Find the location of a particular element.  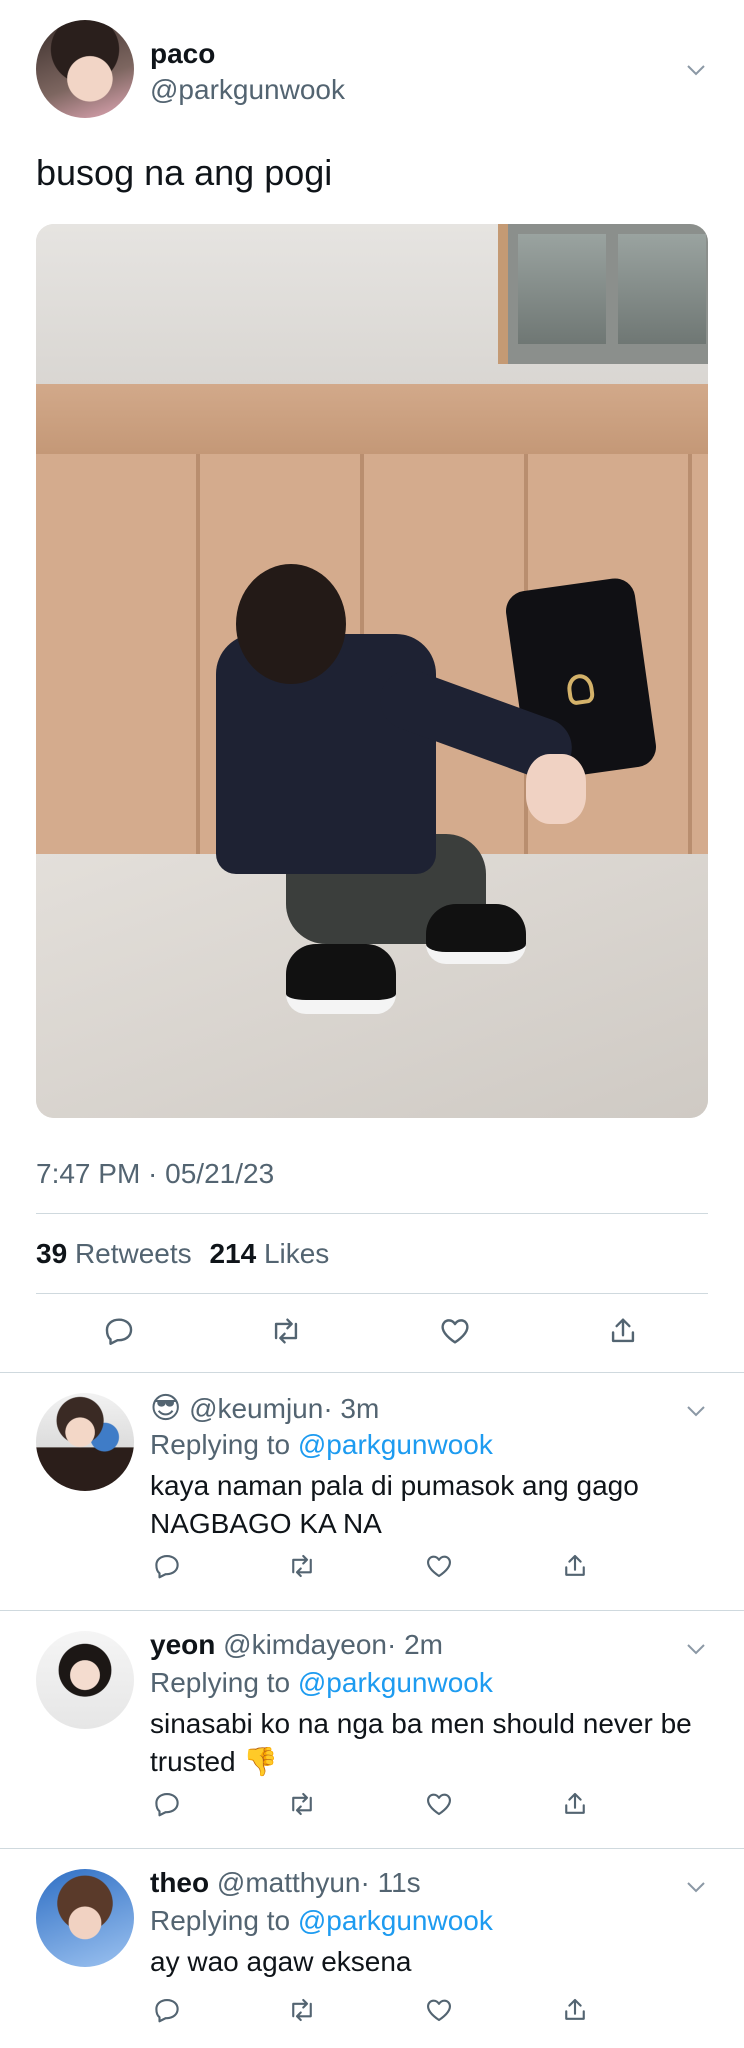

reply-handle: @matthyun is located at coordinates (289, 1882).